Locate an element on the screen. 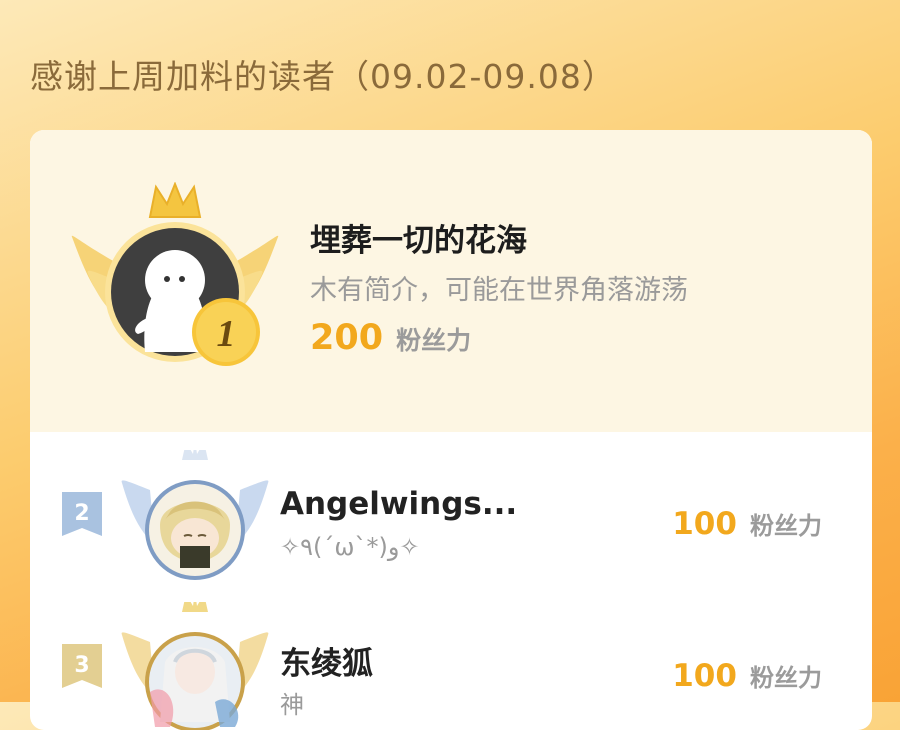 The height and width of the screenshot is (730, 900). svg-text: 3 is located at coordinates (81, 665).